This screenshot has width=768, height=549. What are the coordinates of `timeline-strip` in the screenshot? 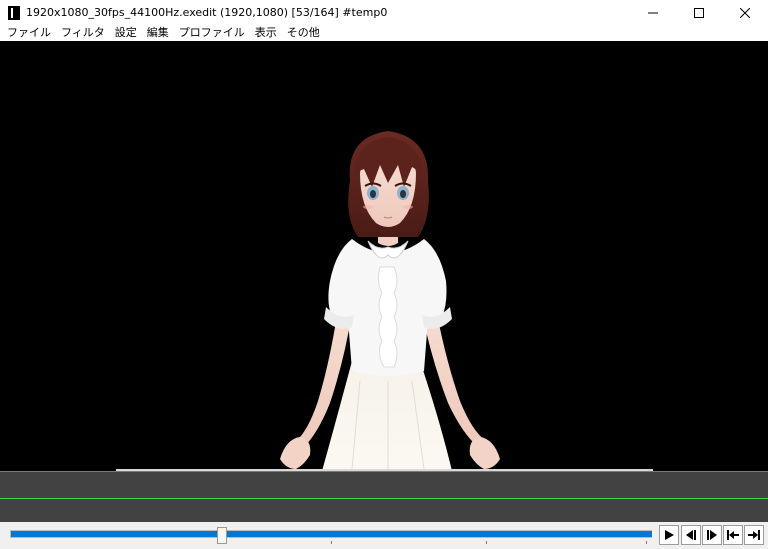 It's located at (384, 496).